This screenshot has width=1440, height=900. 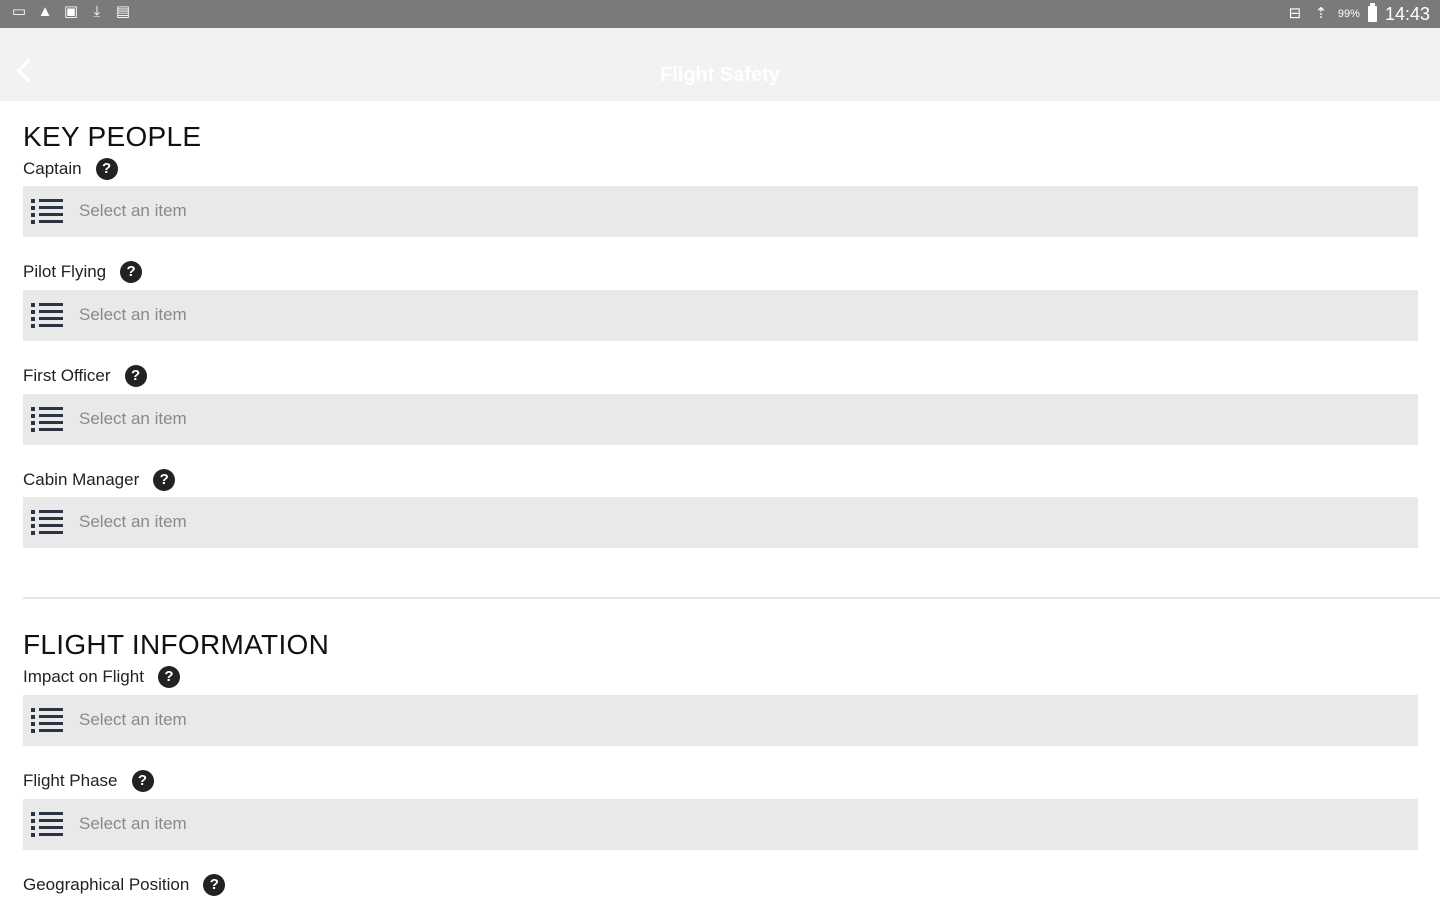 What do you see at coordinates (67, 375) in the screenshot?
I see `field-label-text: First Officer` at bounding box center [67, 375].